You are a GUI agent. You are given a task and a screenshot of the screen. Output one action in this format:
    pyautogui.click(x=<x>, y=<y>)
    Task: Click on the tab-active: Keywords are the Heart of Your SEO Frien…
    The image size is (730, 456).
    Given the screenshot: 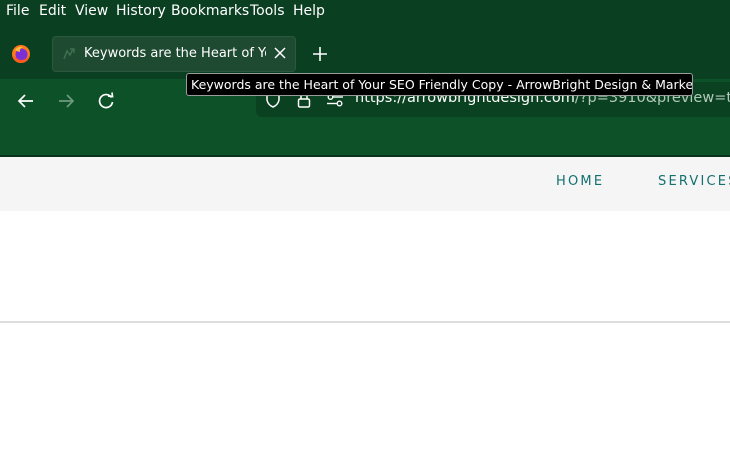 What is the action you would take?
    pyautogui.click(x=174, y=54)
    